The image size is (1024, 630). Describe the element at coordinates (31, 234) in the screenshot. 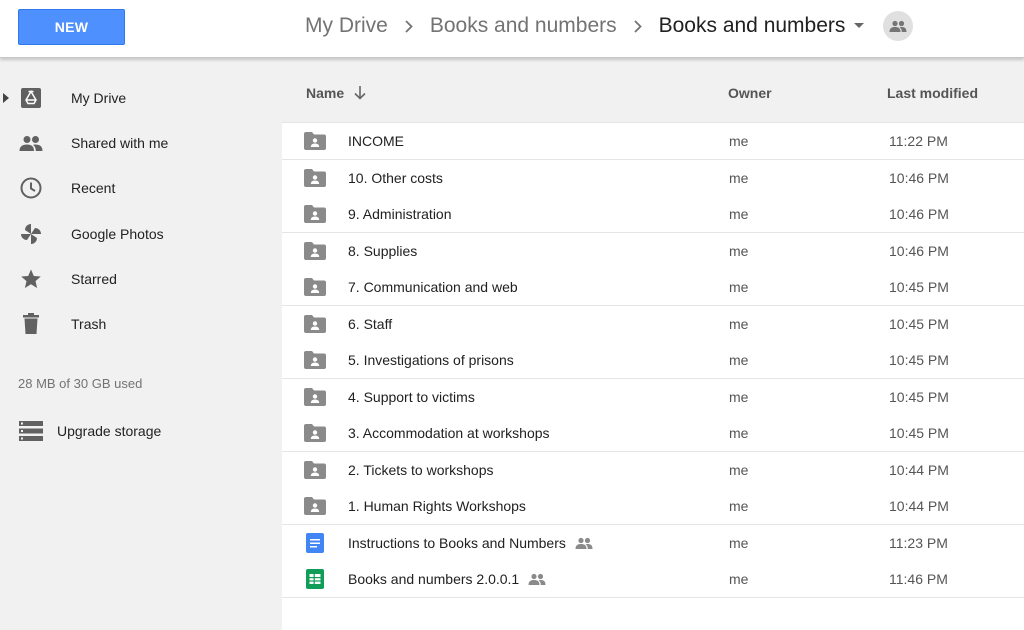

I see `pinwheel-icon` at that location.